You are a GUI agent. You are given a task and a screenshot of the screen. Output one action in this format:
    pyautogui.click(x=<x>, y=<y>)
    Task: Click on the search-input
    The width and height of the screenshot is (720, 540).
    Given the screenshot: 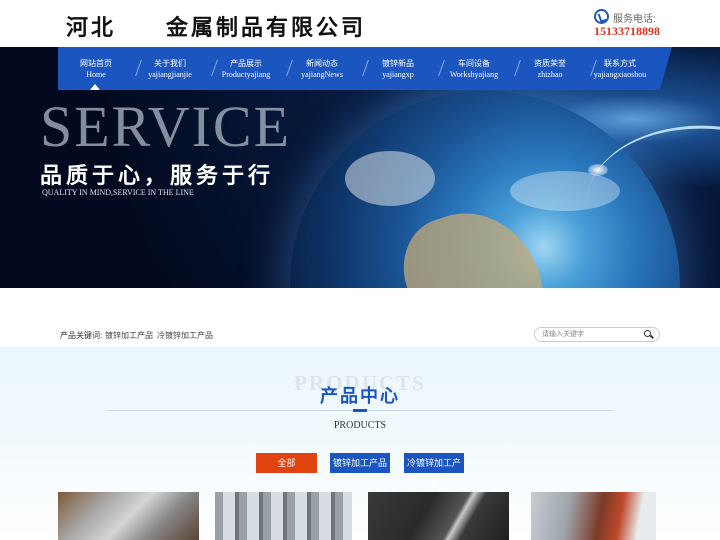 What is the action you would take?
    pyautogui.click(x=589, y=334)
    